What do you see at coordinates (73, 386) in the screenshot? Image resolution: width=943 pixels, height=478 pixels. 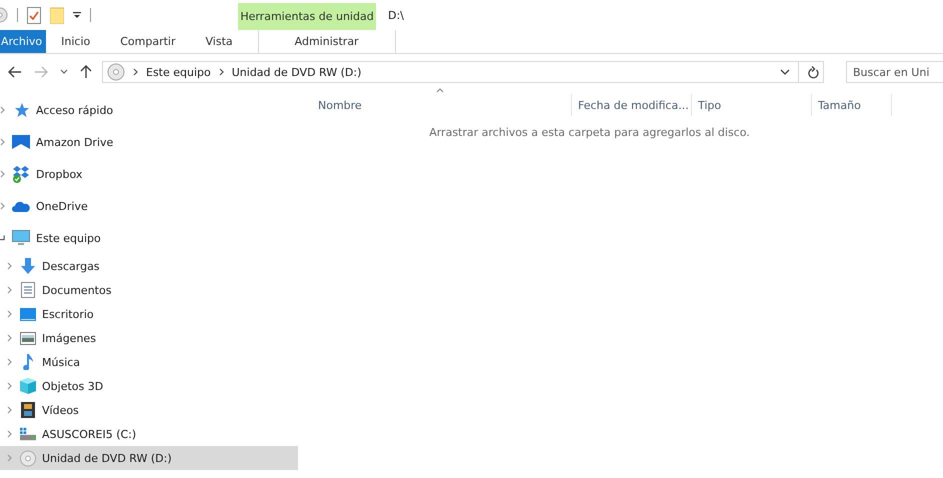 I see `sidebar-label: Objetos 3D` at bounding box center [73, 386].